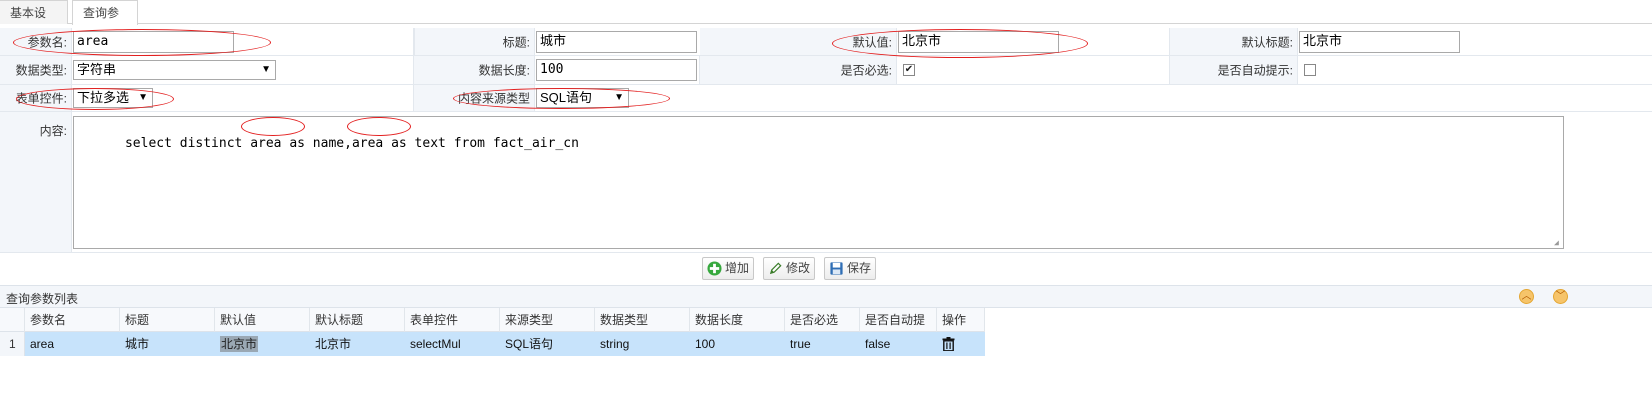 This screenshot has width=1652, height=418. I want to click on edit-label: 修改, so click(798, 268).